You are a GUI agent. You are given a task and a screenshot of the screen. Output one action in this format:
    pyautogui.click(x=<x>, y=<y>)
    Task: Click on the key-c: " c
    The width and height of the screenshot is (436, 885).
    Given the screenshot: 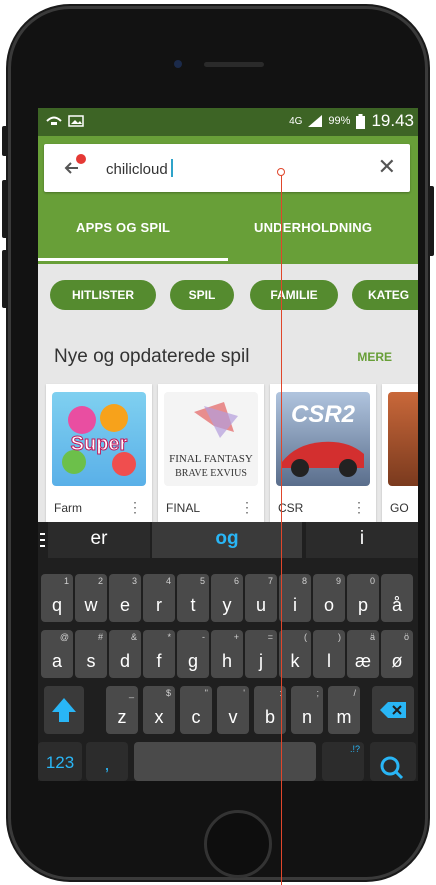 What is the action you would take?
    pyautogui.click(x=196, y=710)
    